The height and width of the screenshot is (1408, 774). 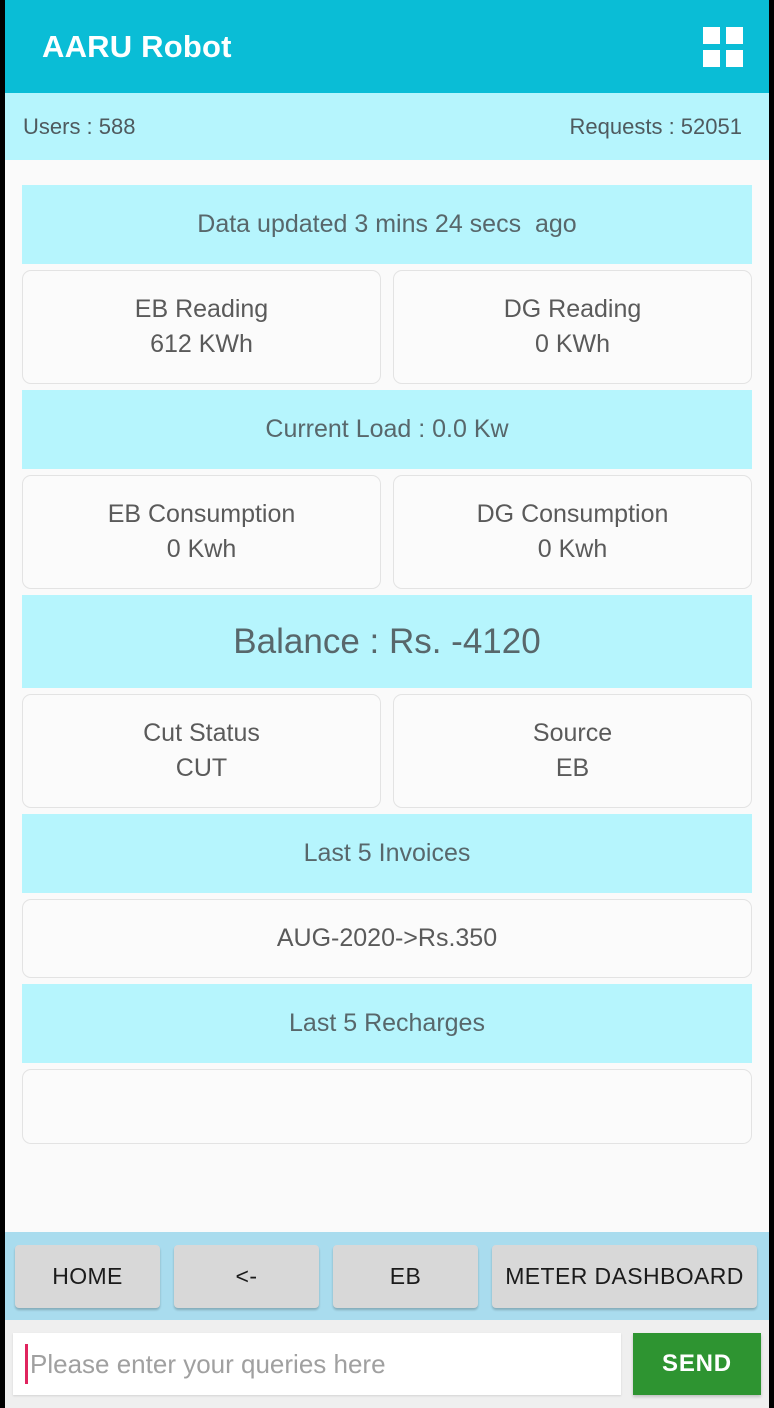 What do you see at coordinates (137, 46) in the screenshot?
I see `app-title: AARU Robot` at bounding box center [137, 46].